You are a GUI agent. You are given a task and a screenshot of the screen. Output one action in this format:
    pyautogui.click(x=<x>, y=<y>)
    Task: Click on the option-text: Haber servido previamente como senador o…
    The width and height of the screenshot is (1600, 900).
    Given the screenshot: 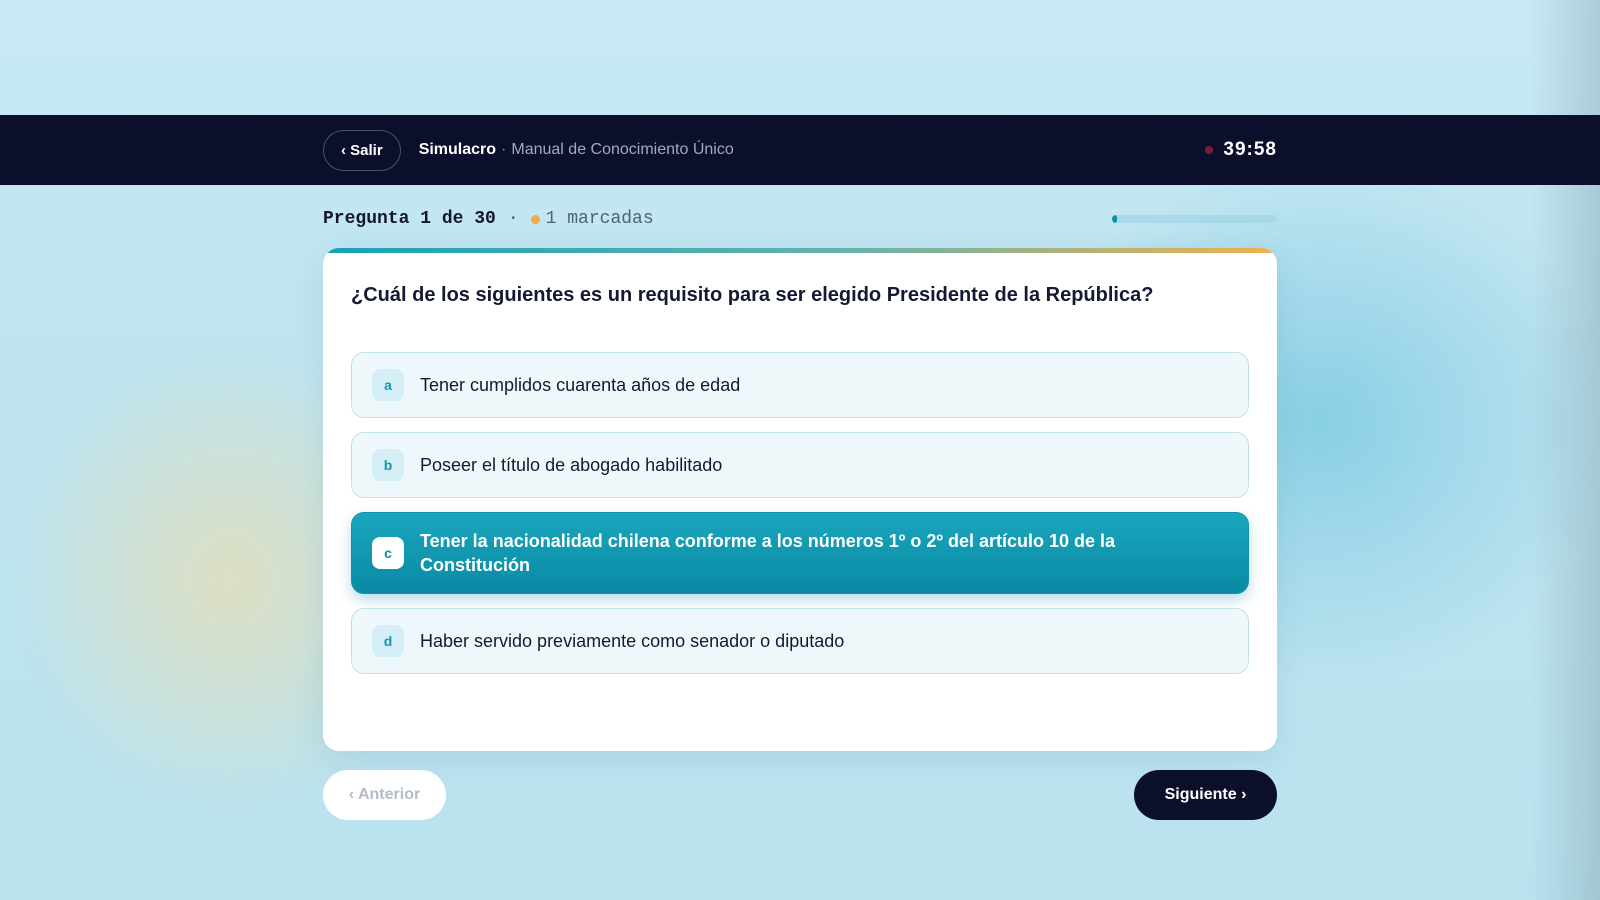 What is the action you would take?
    pyautogui.click(x=632, y=640)
    